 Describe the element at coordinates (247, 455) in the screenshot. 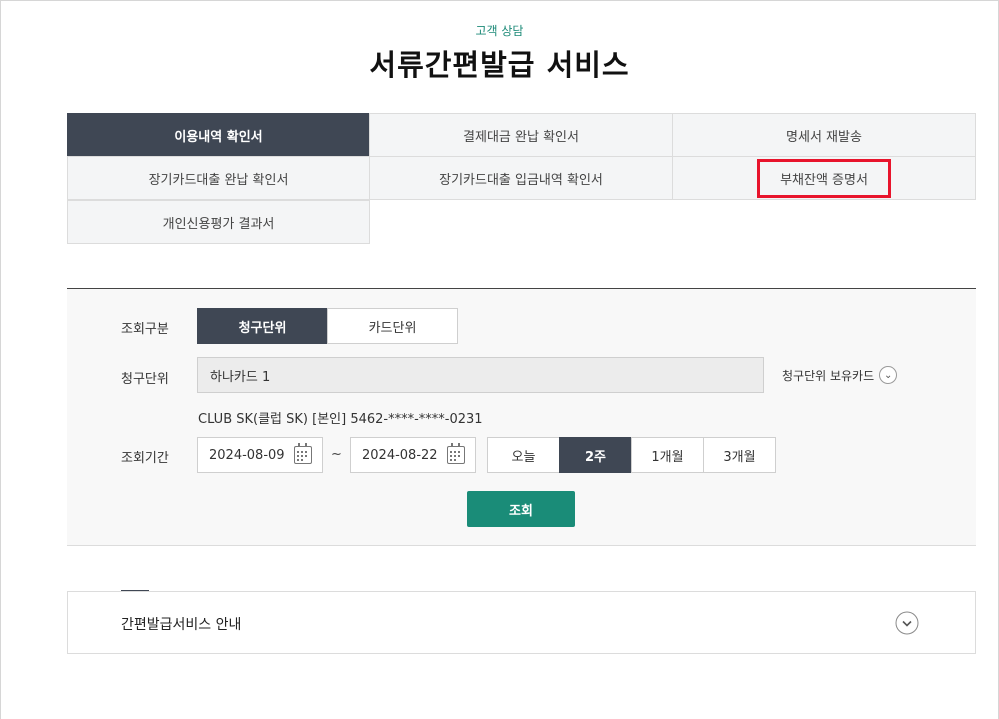

I see `start-date-value: 2024-08-09` at that location.